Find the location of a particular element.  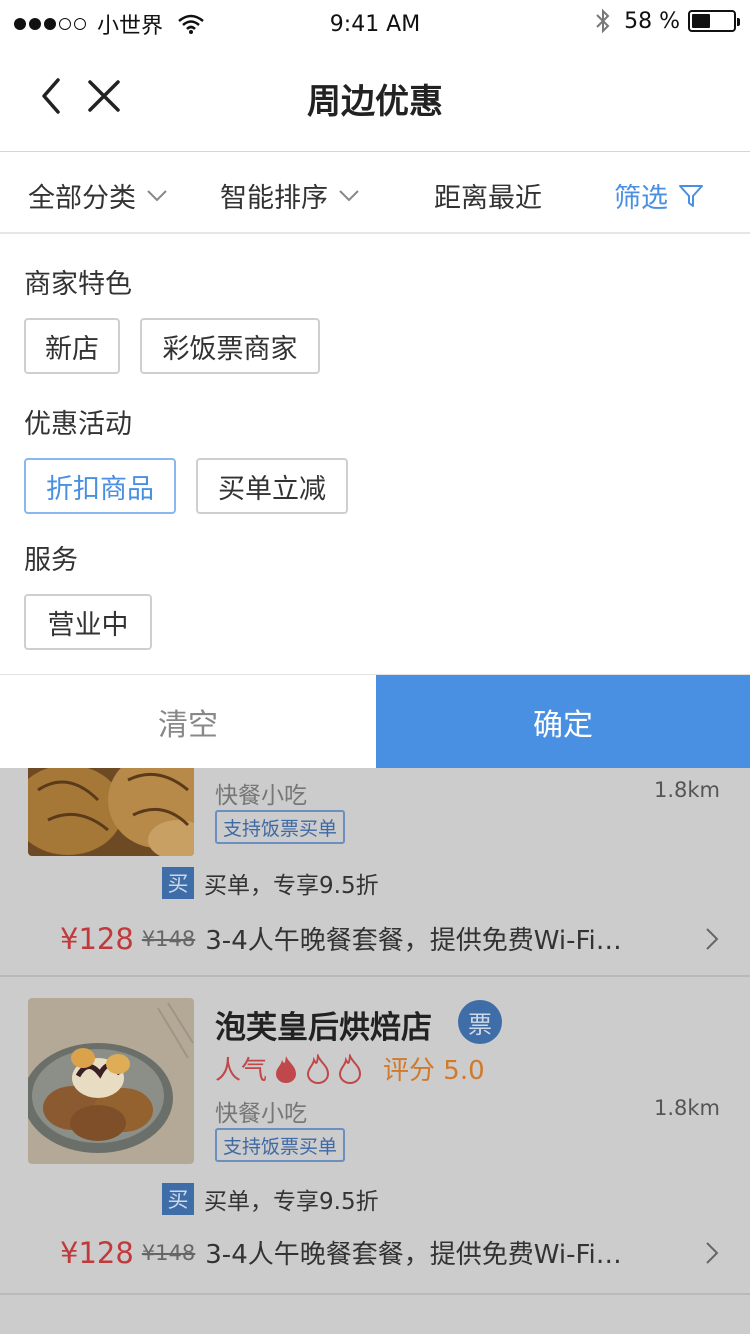

filter-actions: 清空 确定 is located at coordinates (375, 721).